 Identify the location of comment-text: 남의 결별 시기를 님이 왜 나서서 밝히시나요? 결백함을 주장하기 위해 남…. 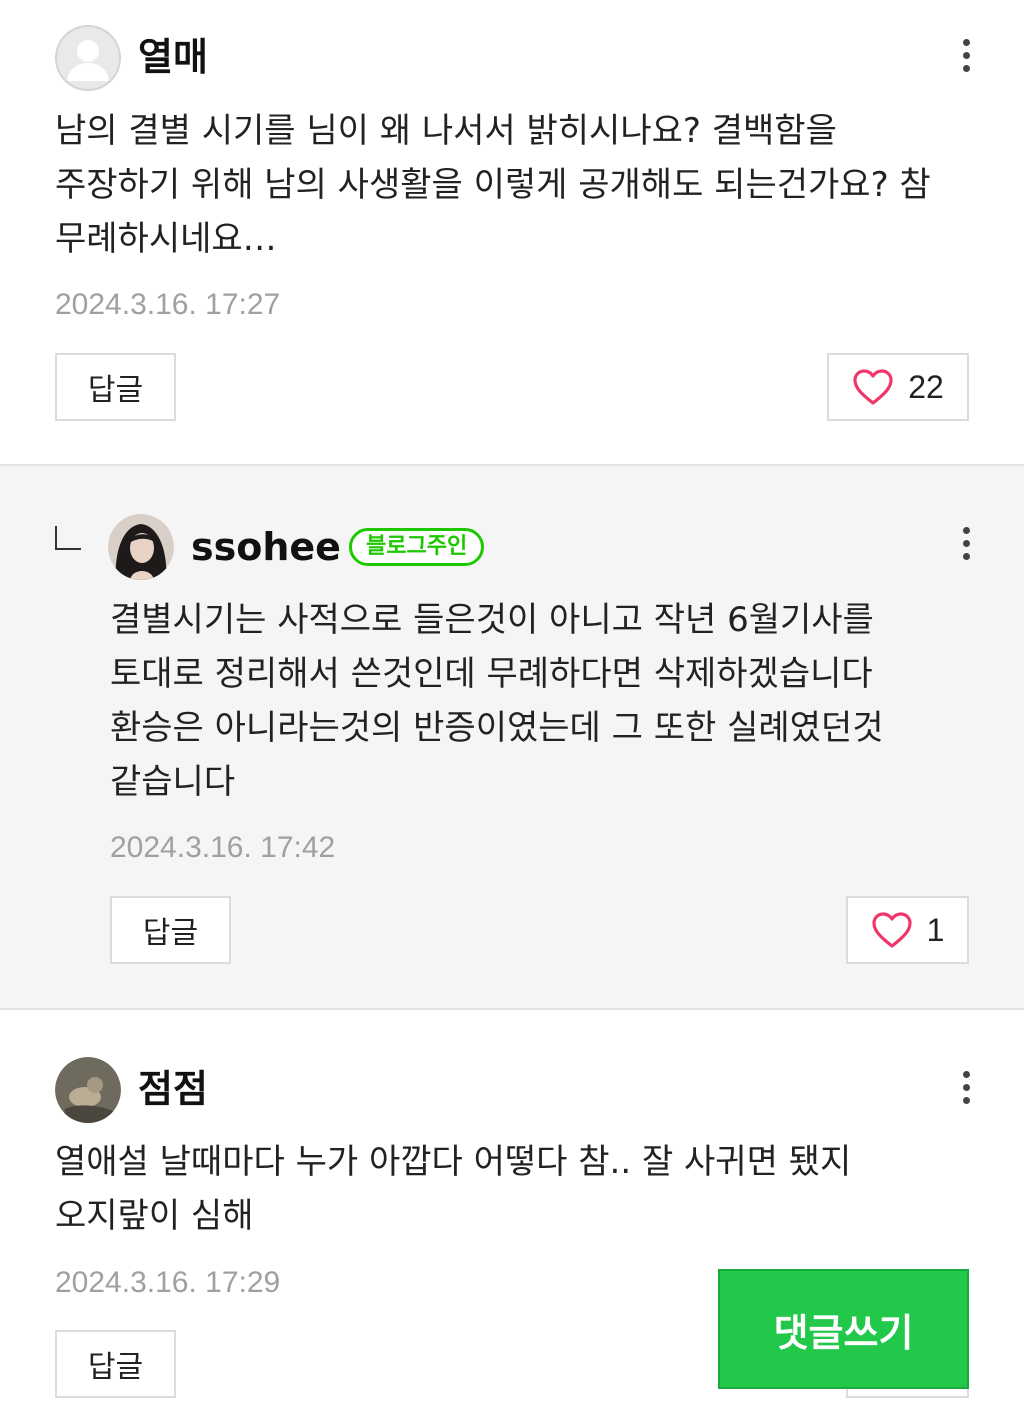
(493, 185).